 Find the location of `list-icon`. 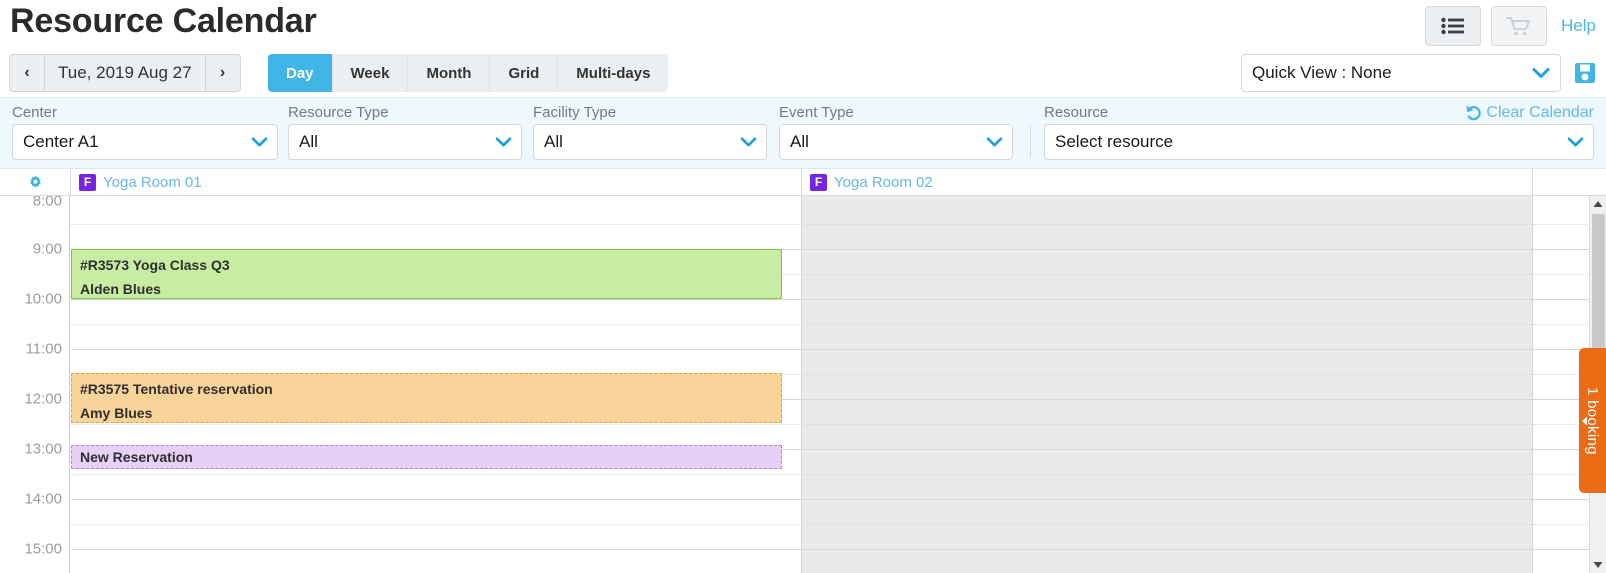

list-icon is located at coordinates (1453, 26).